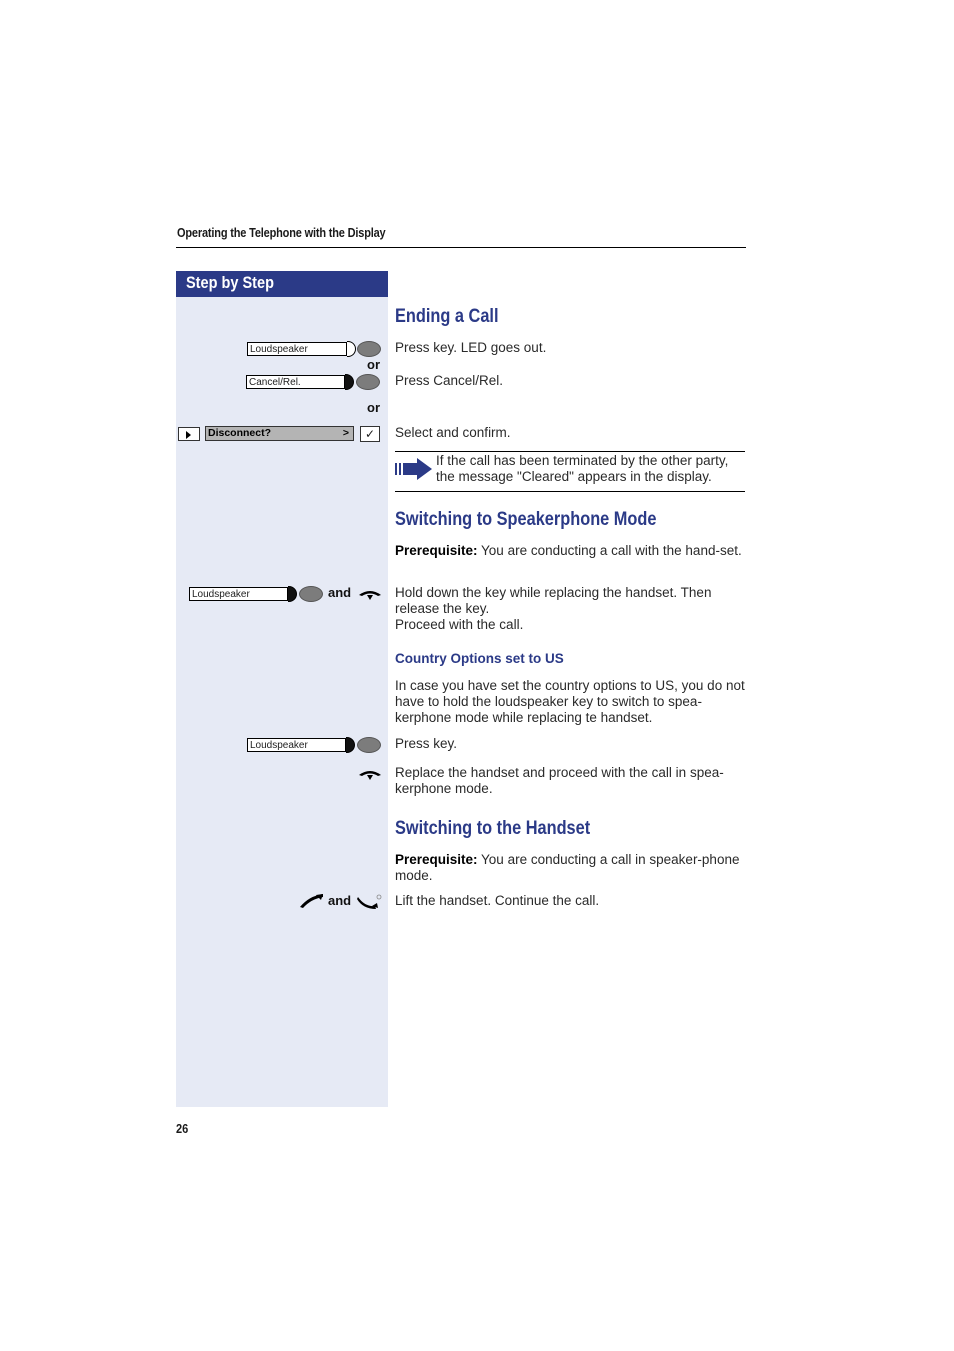 The width and height of the screenshot is (954, 1351). What do you see at coordinates (453, 432) in the screenshot?
I see `step-text: Select and confirm.` at bounding box center [453, 432].